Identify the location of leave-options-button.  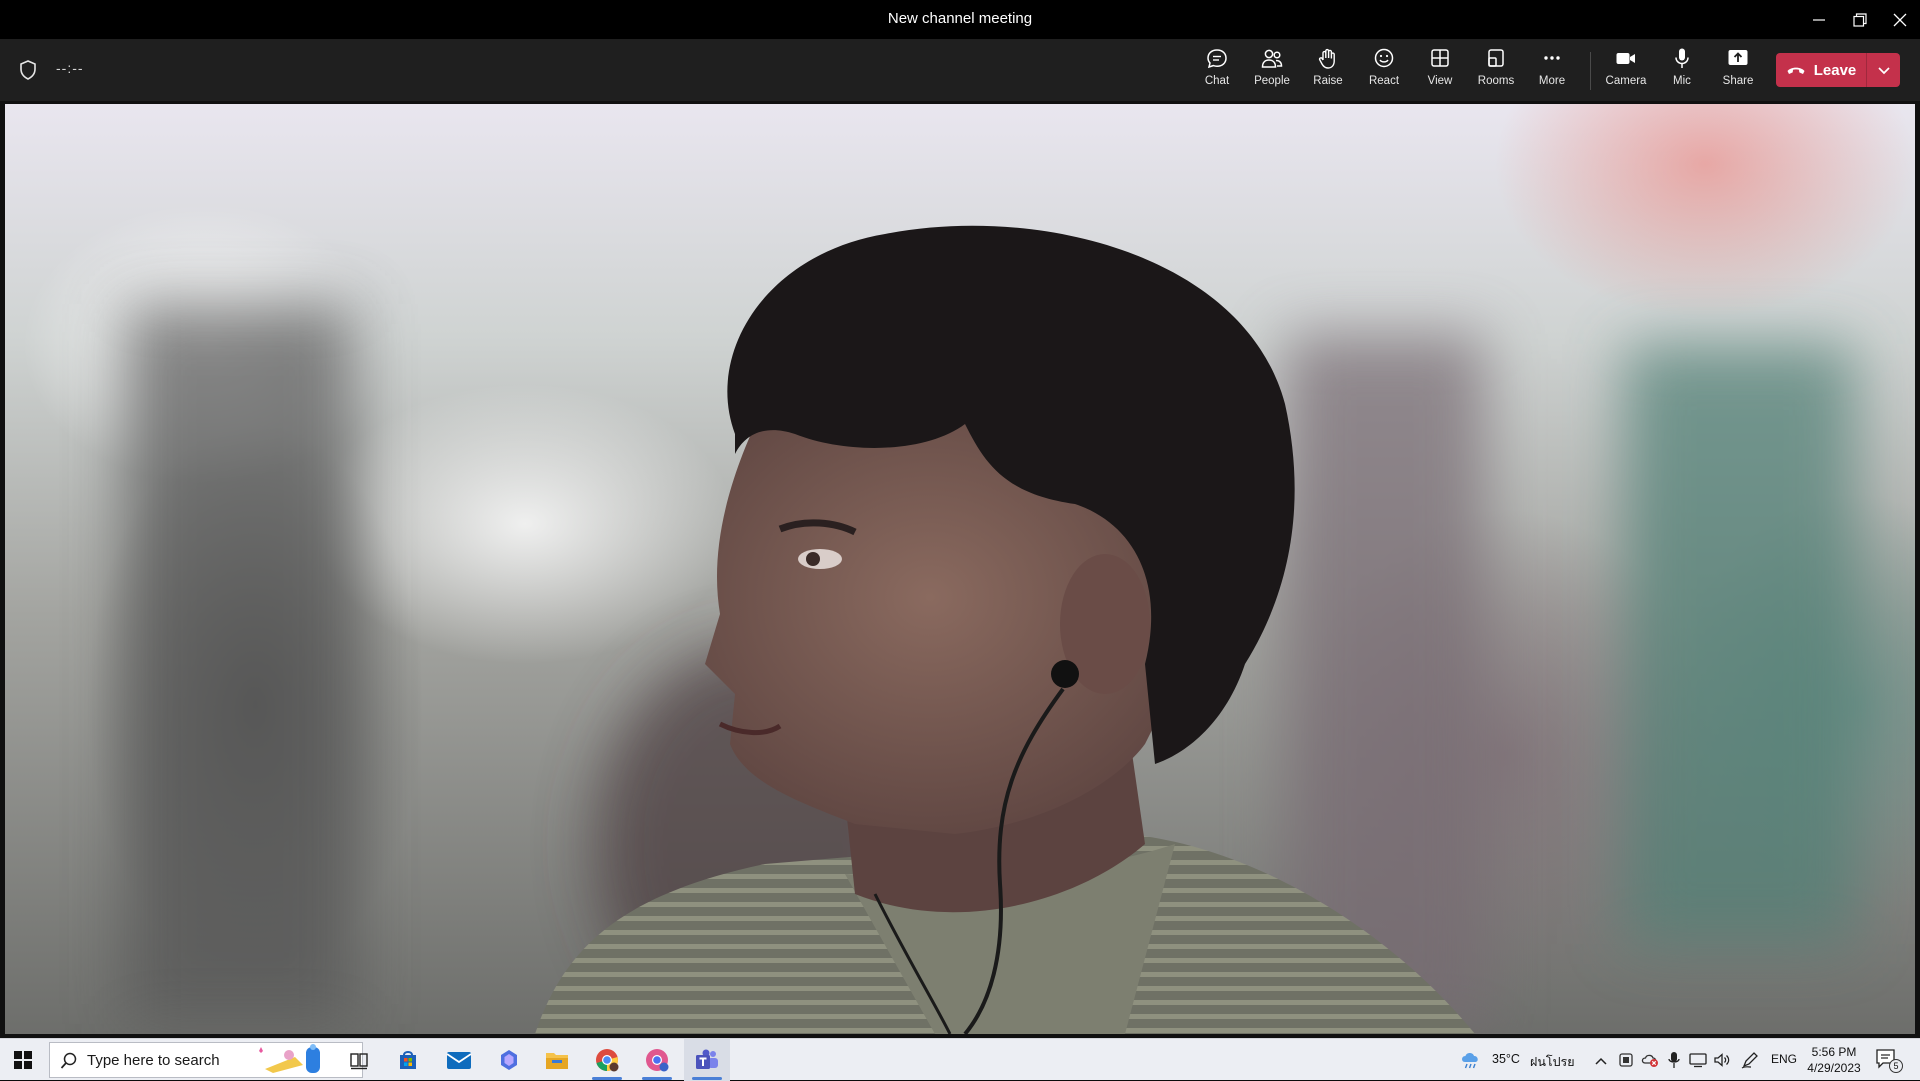
(1883, 70).